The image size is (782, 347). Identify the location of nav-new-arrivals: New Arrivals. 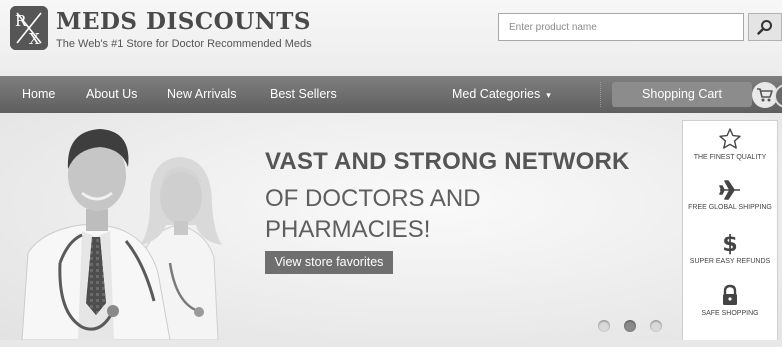
(201, 94).